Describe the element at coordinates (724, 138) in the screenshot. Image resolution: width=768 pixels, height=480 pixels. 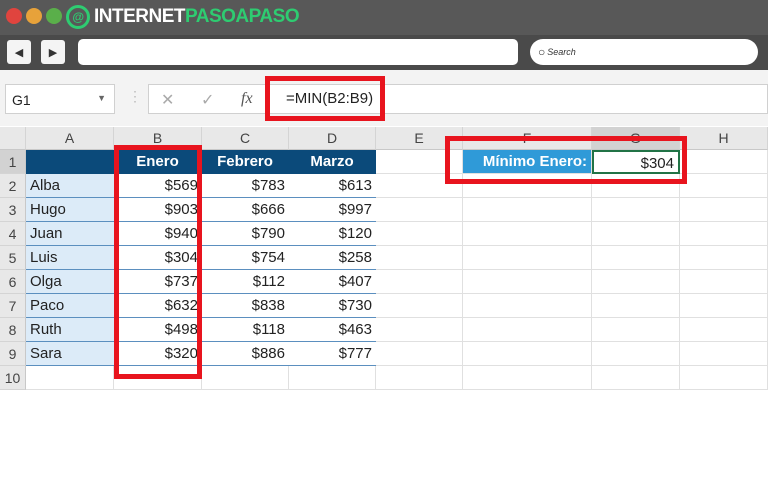
I see `column-header-h: H` at that location.